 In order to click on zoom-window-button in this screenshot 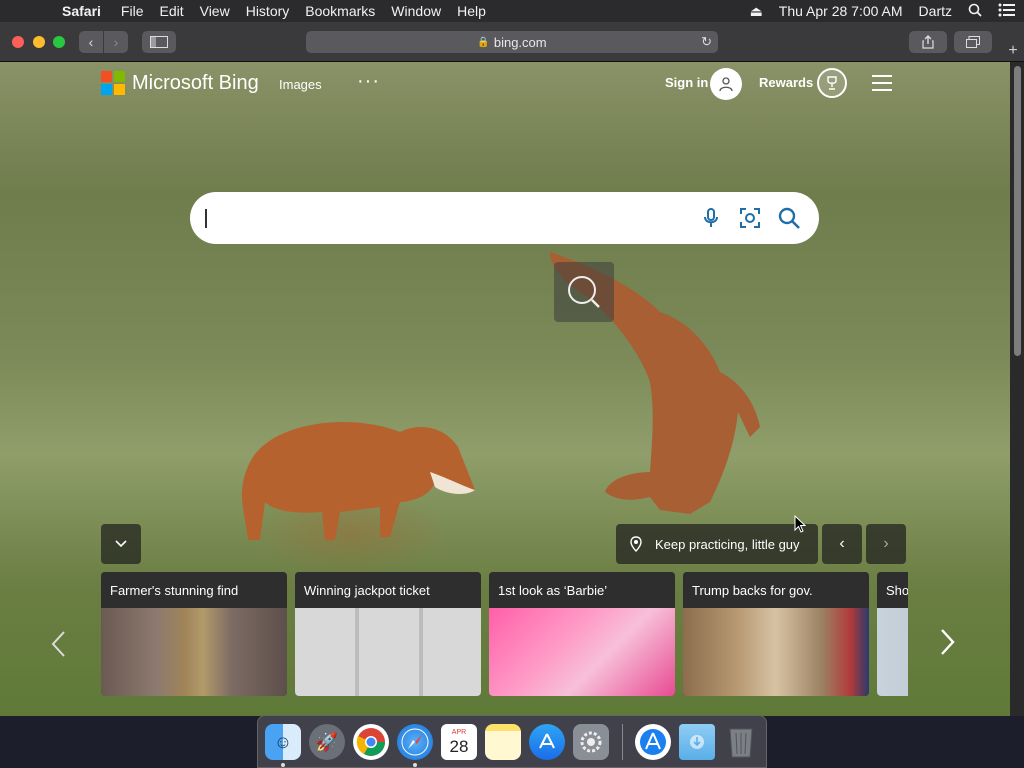, I will do `click(59, 42)`.